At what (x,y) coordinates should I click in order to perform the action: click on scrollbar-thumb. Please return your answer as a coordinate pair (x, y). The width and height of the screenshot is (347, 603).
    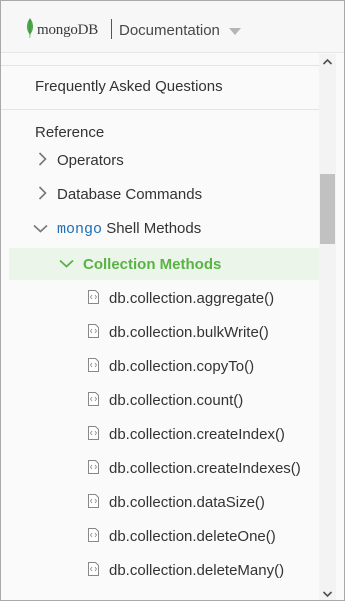
    Looking at the image, I should click on (327, 209).